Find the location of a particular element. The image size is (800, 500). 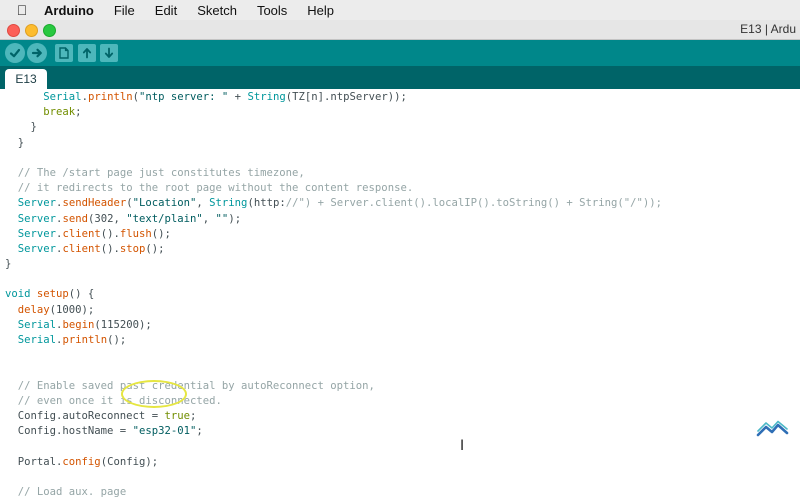

highlight-annotation-ring is located at coordinates (154, 394).